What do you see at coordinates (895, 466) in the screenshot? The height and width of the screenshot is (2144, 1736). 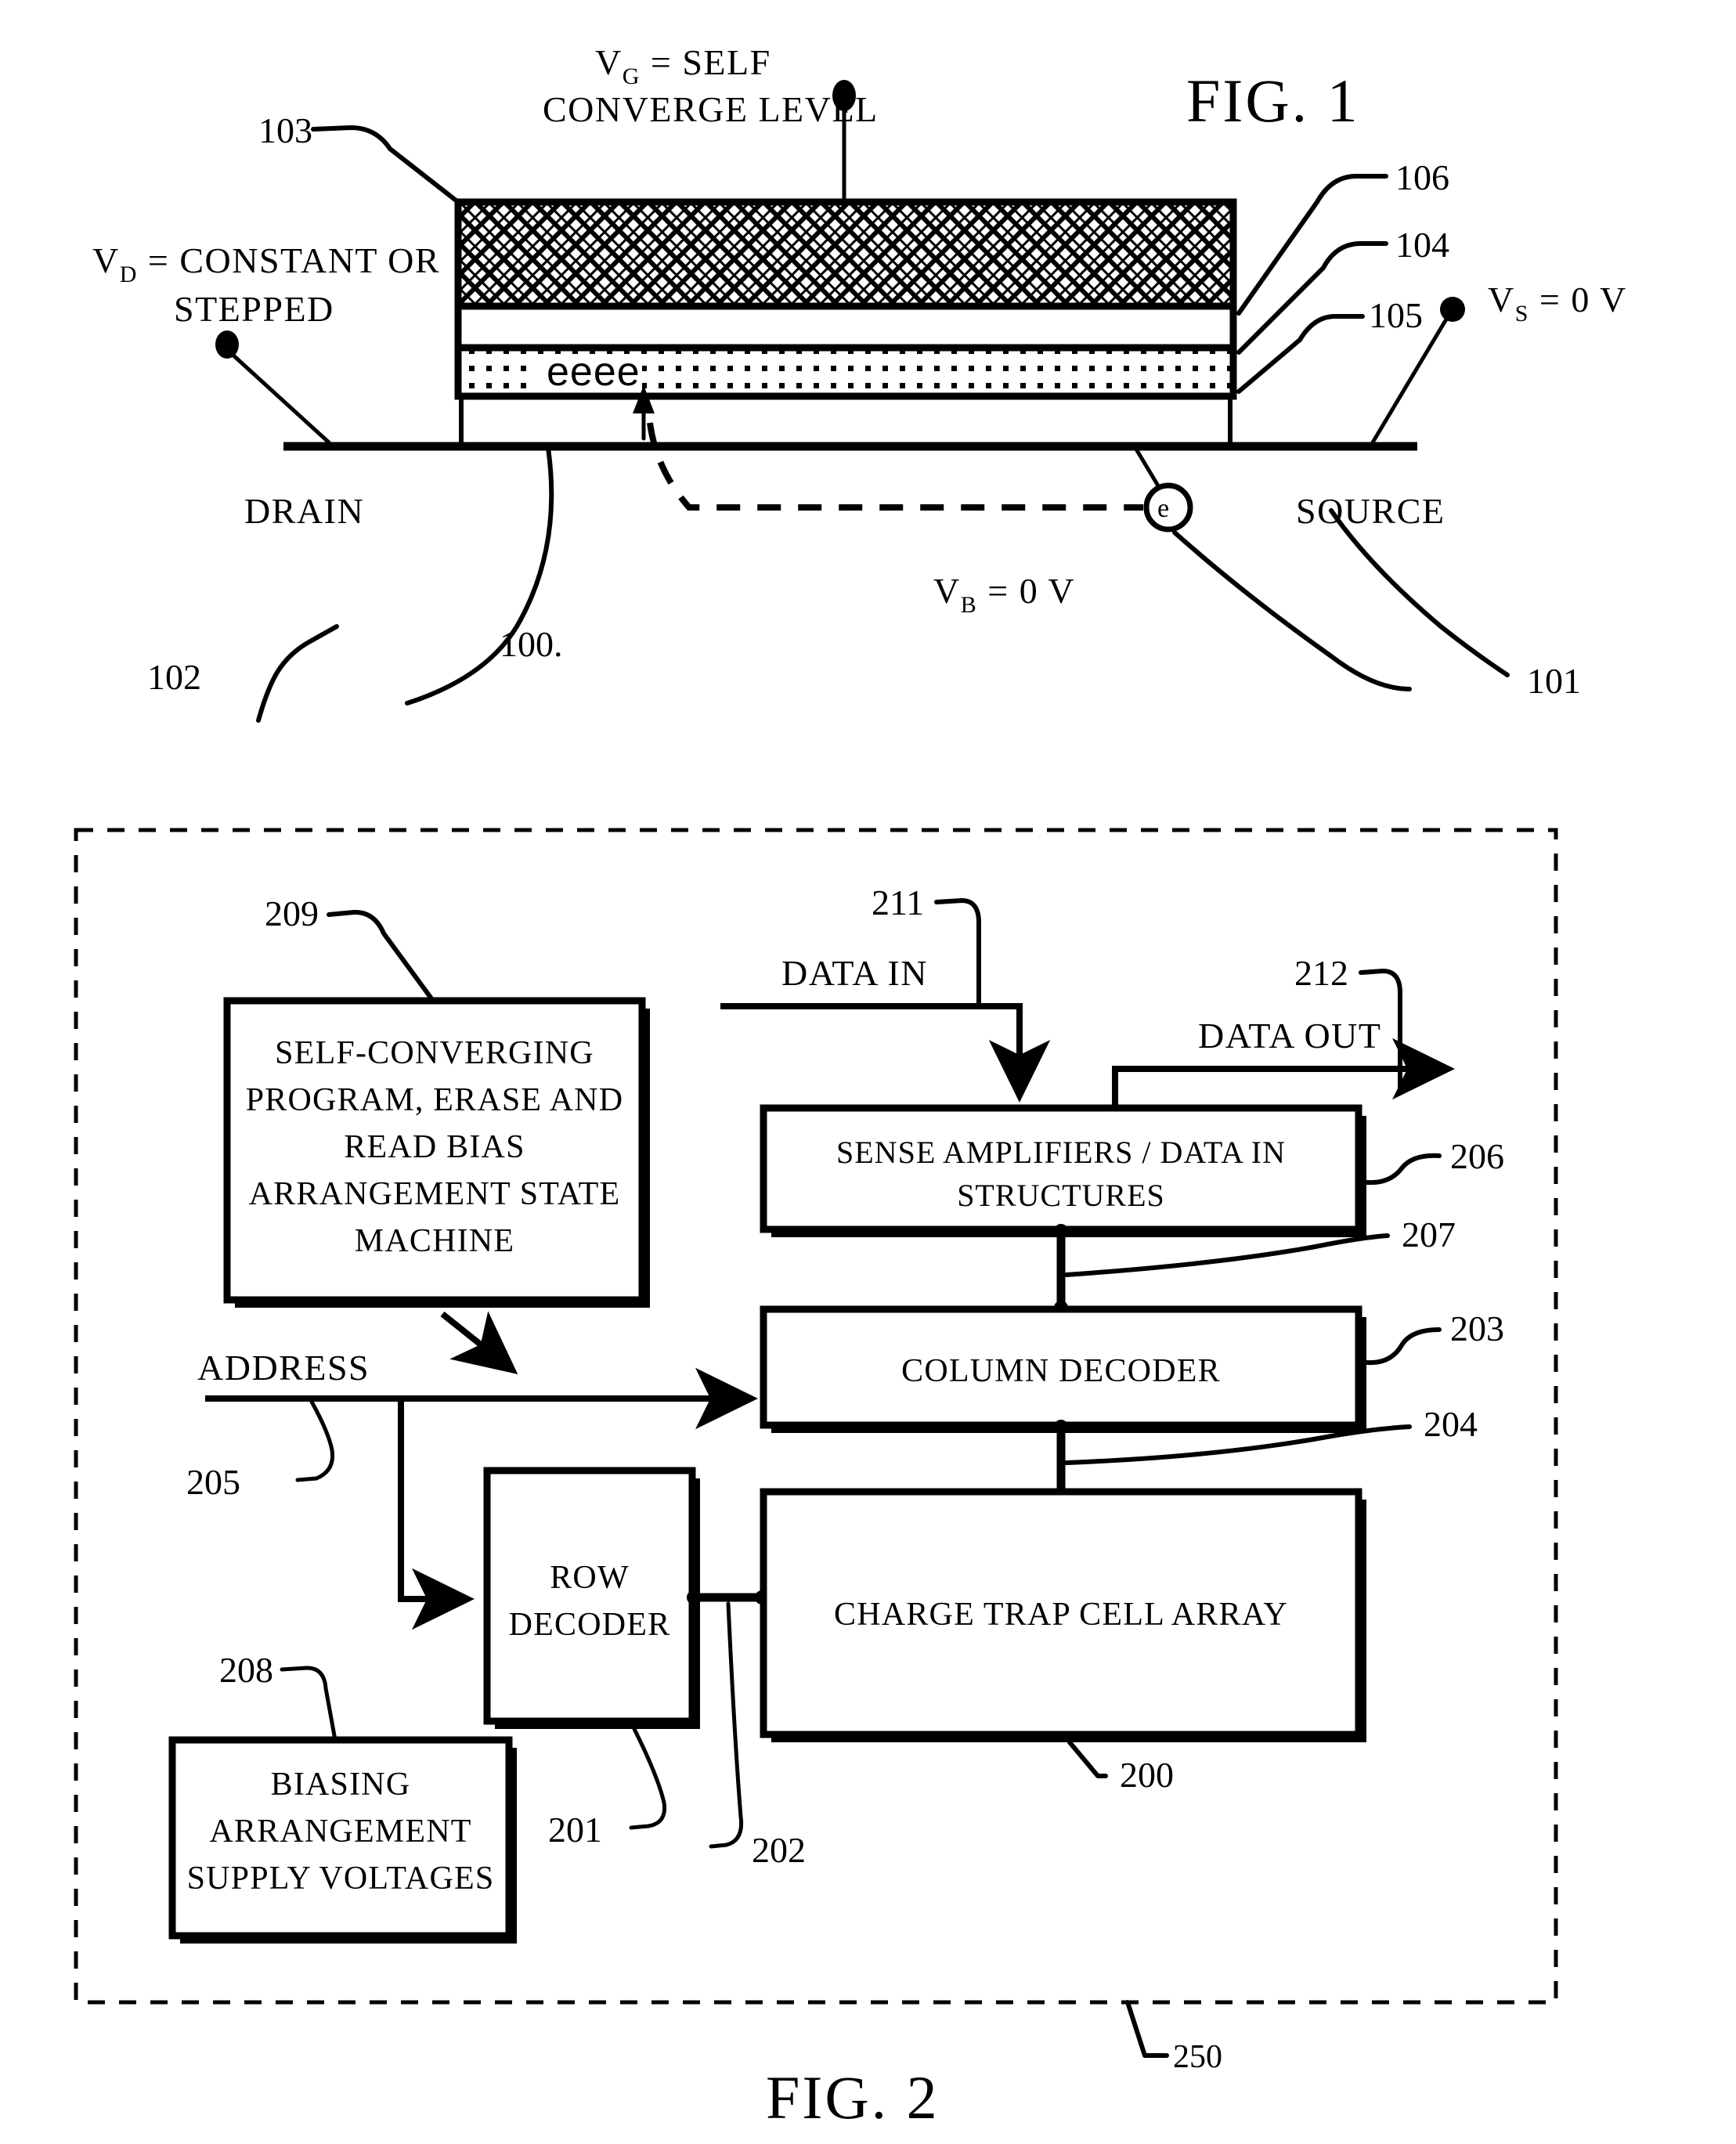 I see `electron-path-dashed` at bounding box center [895, 466].